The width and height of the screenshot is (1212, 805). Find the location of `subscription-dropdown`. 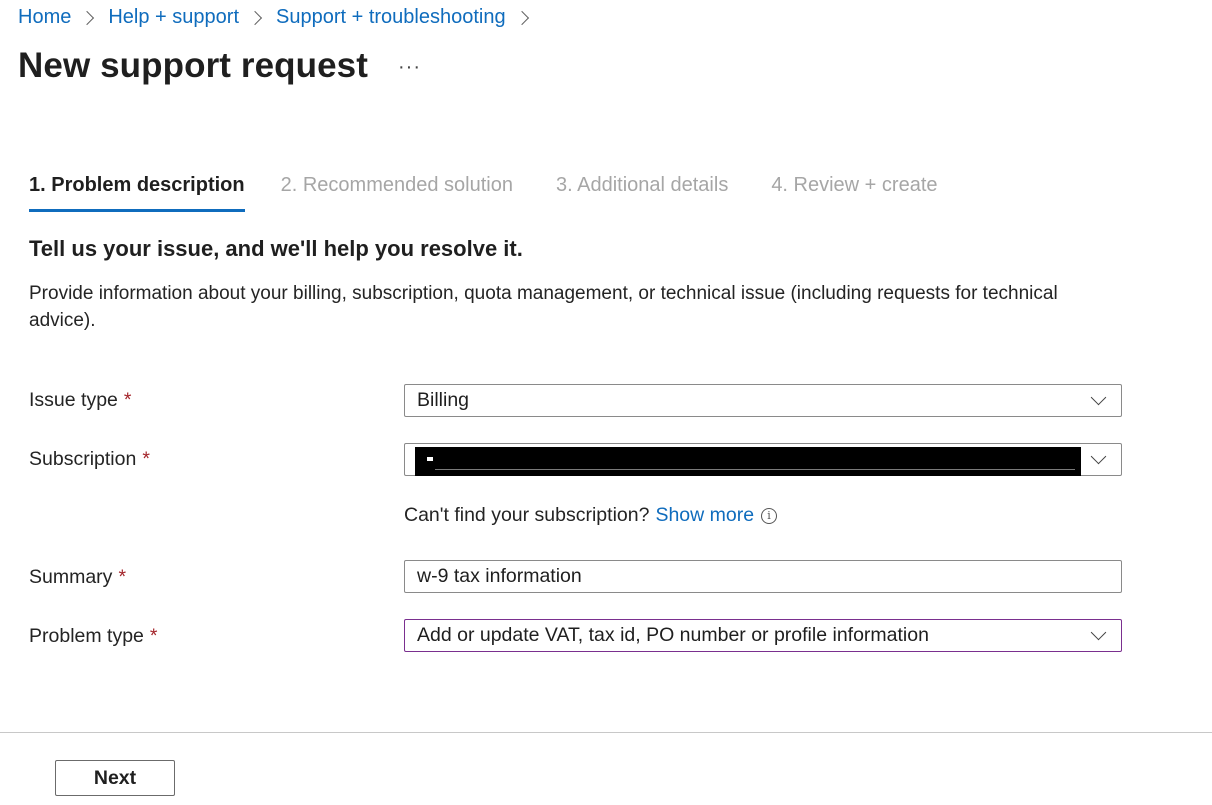

subscription-dropdown is located at coordinates (763, 459).